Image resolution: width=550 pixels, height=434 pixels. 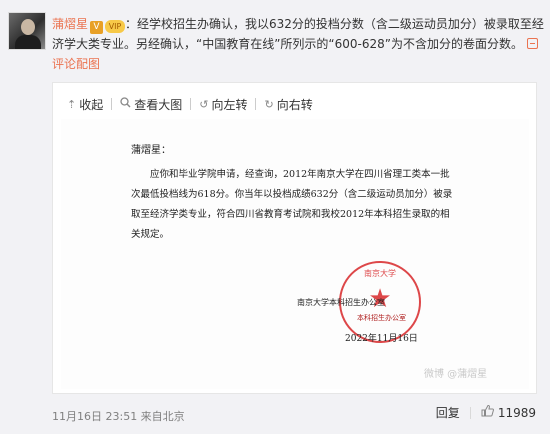 I want to click on like-count: 11989, so click(x=517, y=413).